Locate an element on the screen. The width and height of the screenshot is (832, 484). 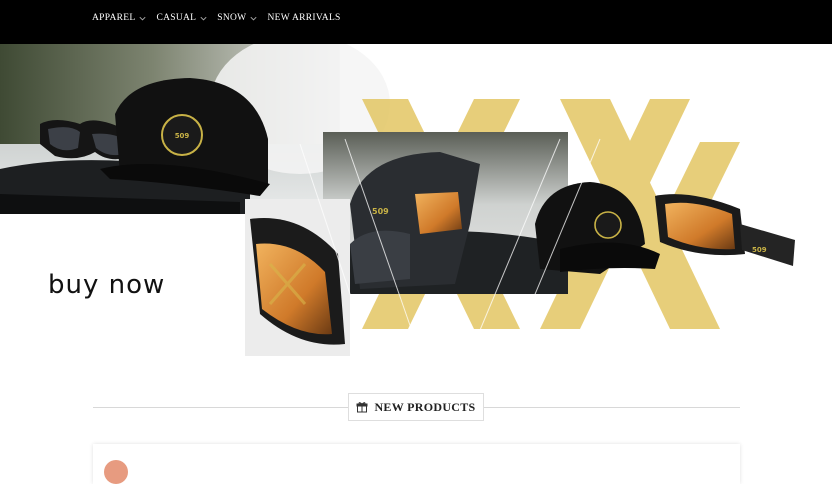
product-card is located at coordinates (416, 464).